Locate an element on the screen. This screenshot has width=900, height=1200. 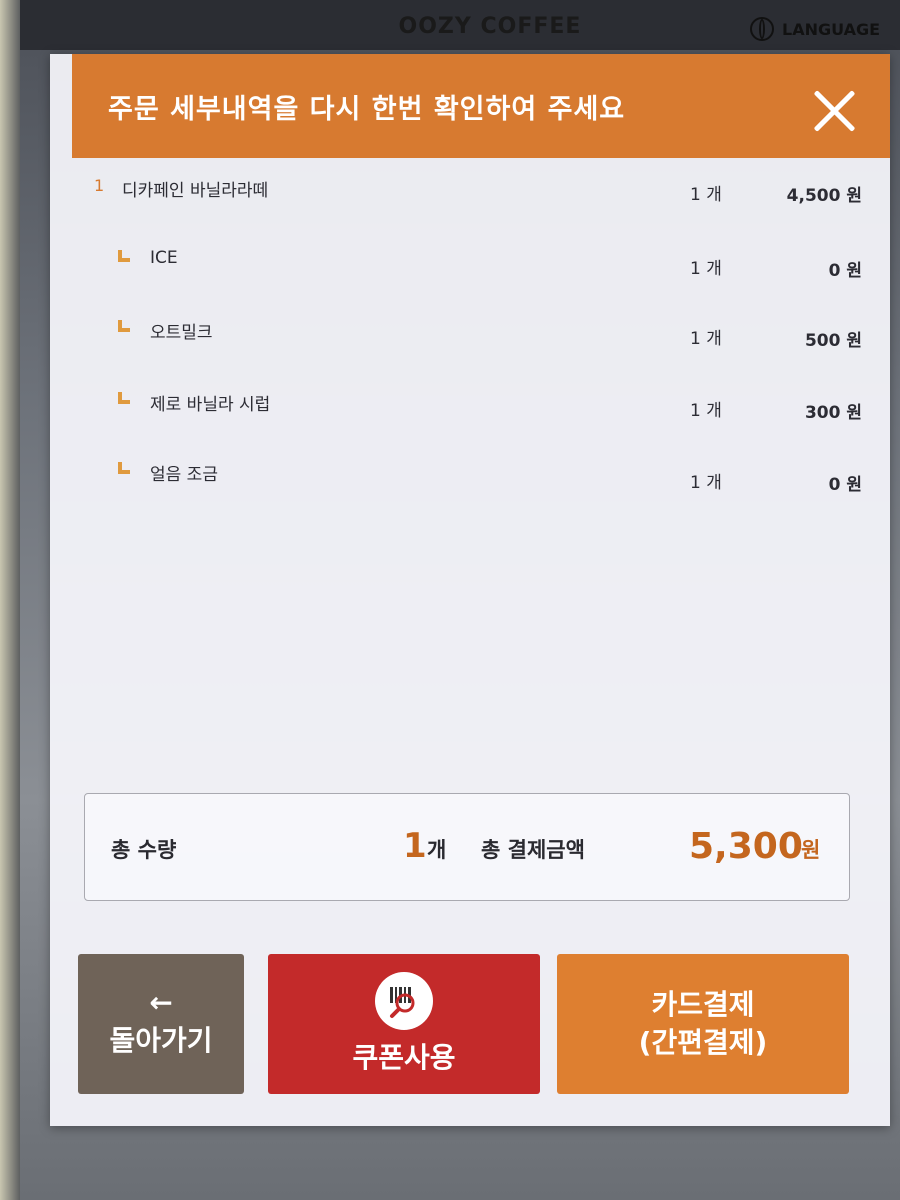
back-button: ← 돌아가기 is located at coordinates (161, 1024).